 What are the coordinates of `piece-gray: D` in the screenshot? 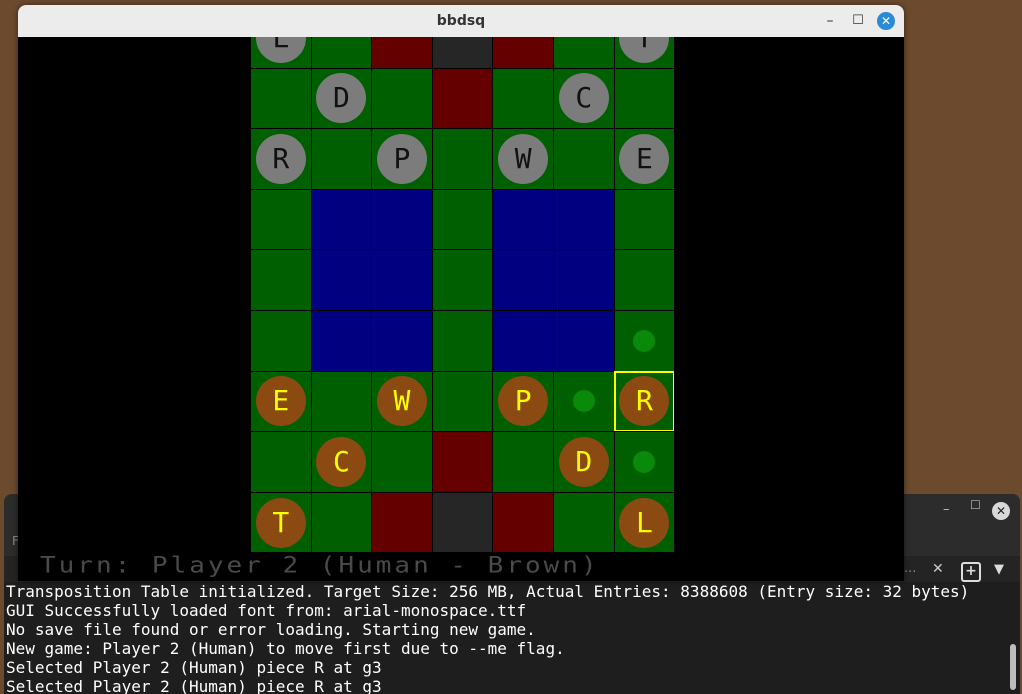 It's located at (341, 98).